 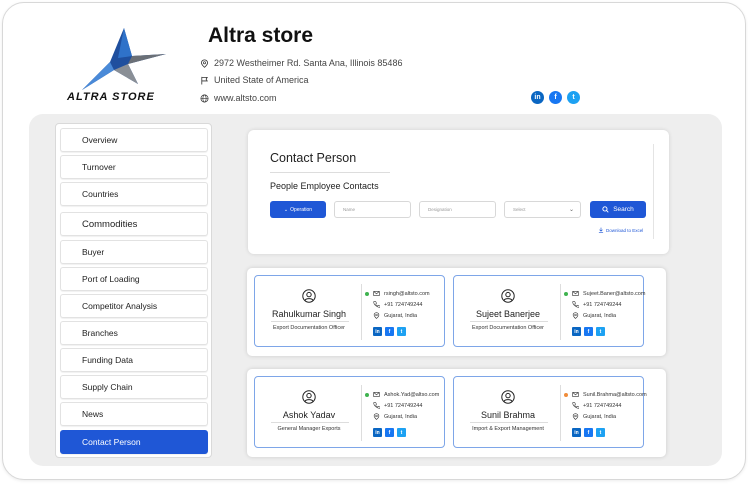 I want to click on sidebar-item-competitor-analysis: Competitor Analysis, so click(x=134, y=306).